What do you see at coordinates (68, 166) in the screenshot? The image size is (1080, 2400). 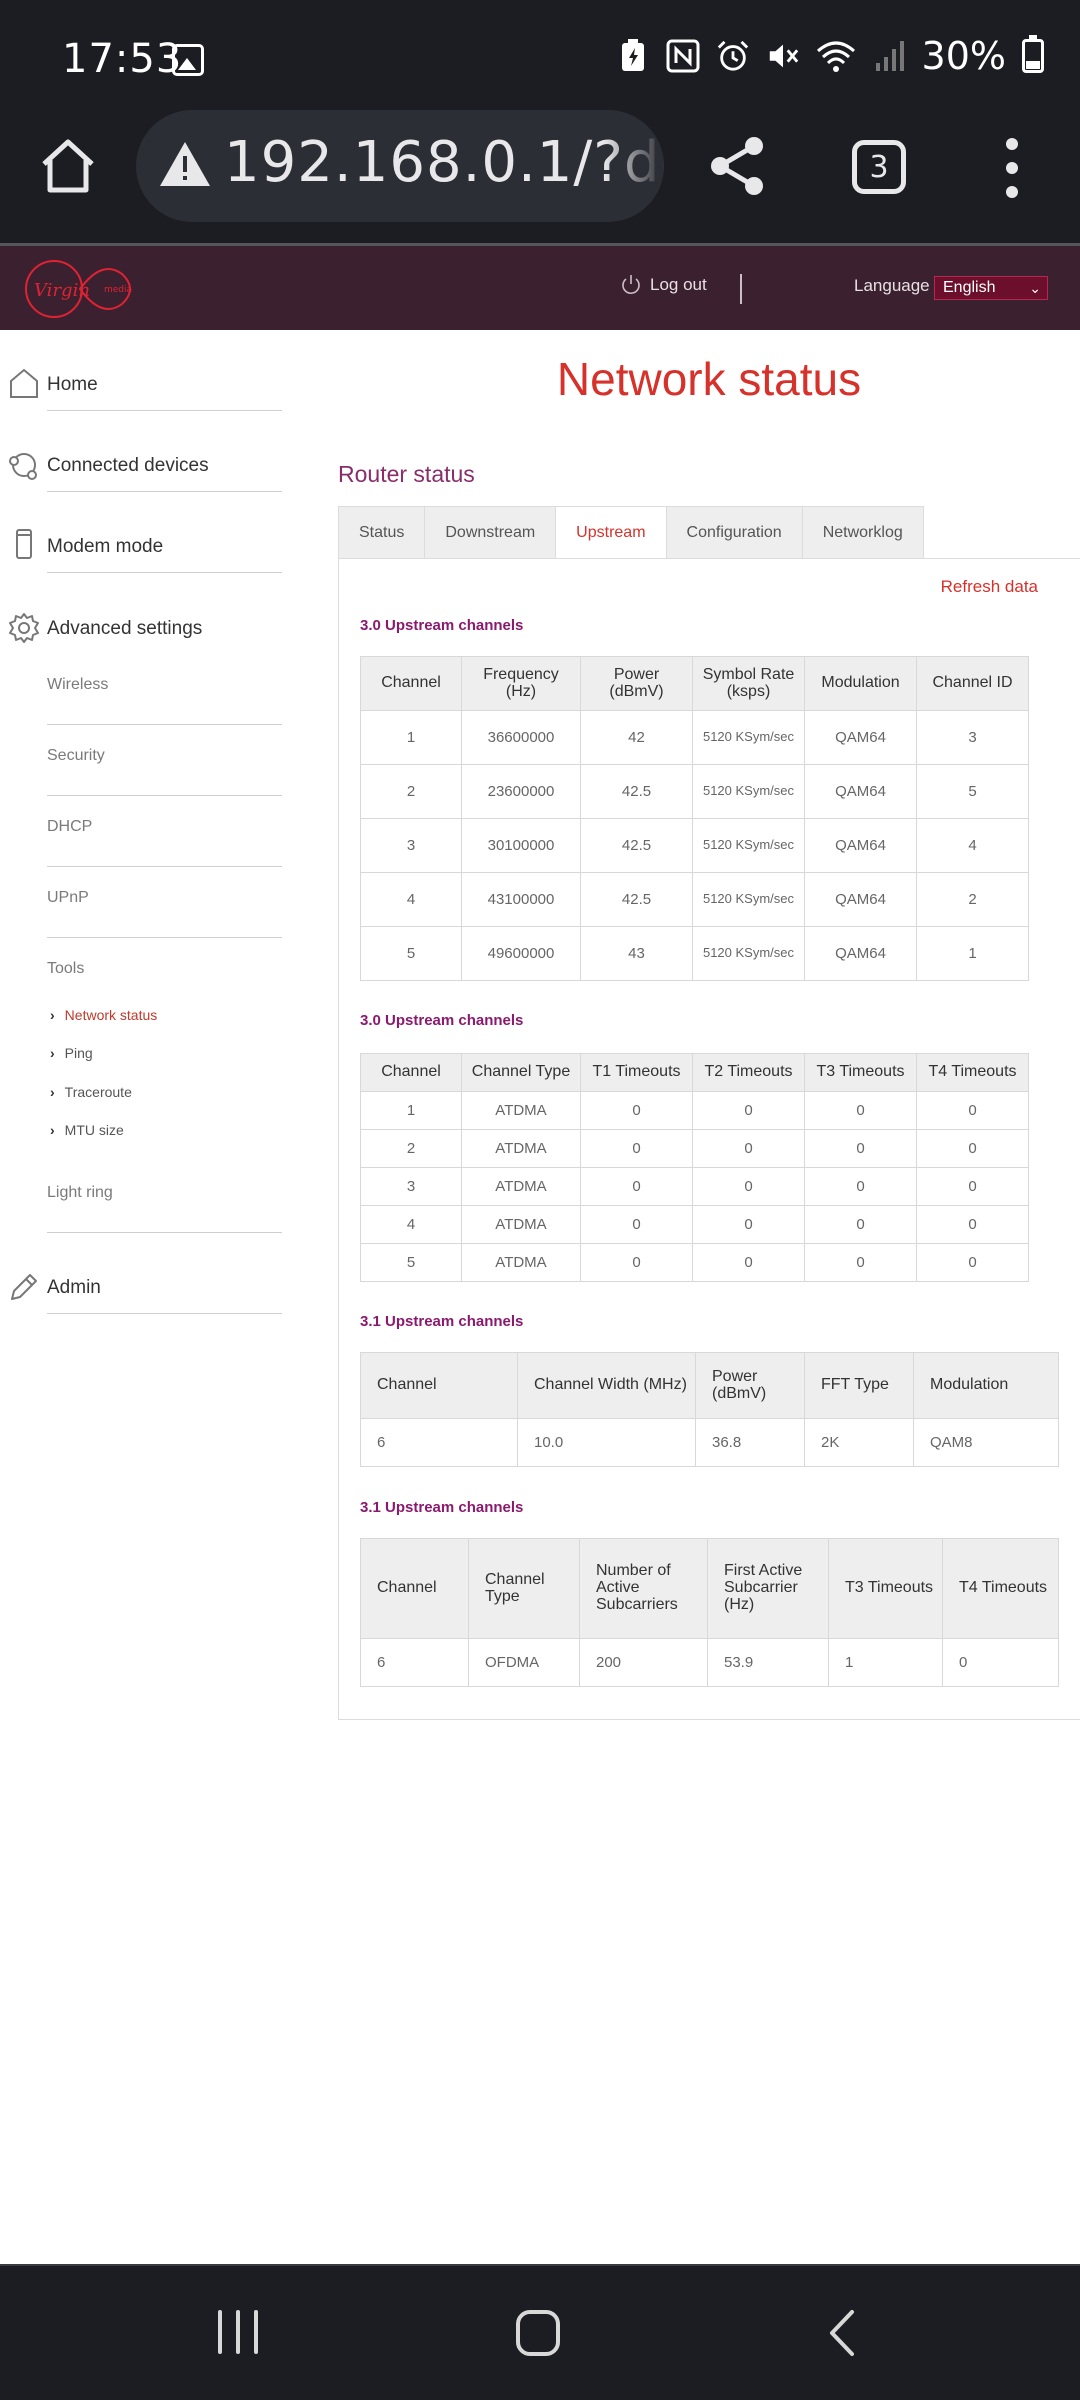 I see `home-icon` at bounding box center [68, 166].